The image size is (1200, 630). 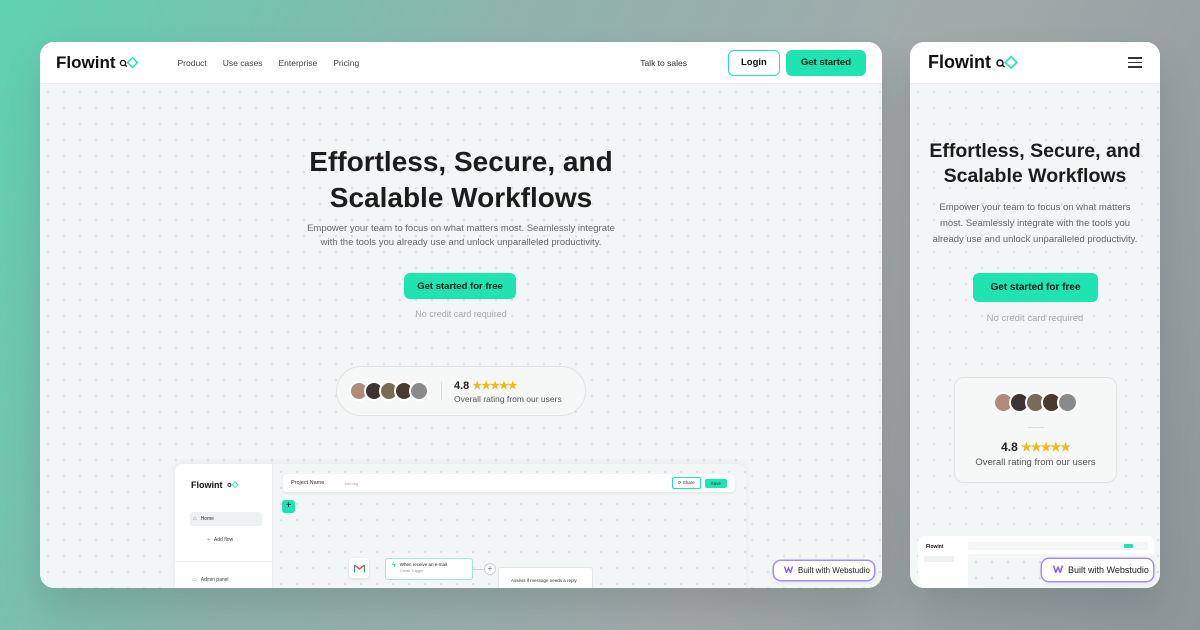 What do you see at coordinates (214, 580) in the screenshot?
I see `preview-admin-label: Admin panel` at bounding box center [214, 580].